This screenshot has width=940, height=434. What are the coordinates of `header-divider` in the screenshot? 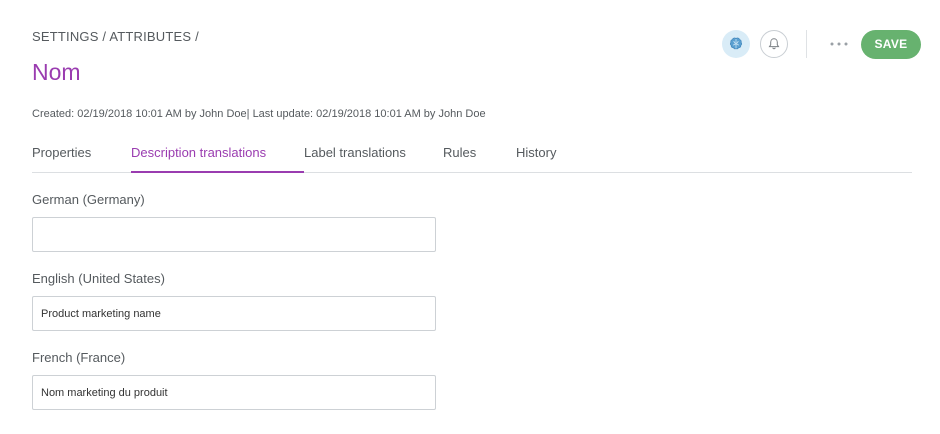 It's located at (806, 44).